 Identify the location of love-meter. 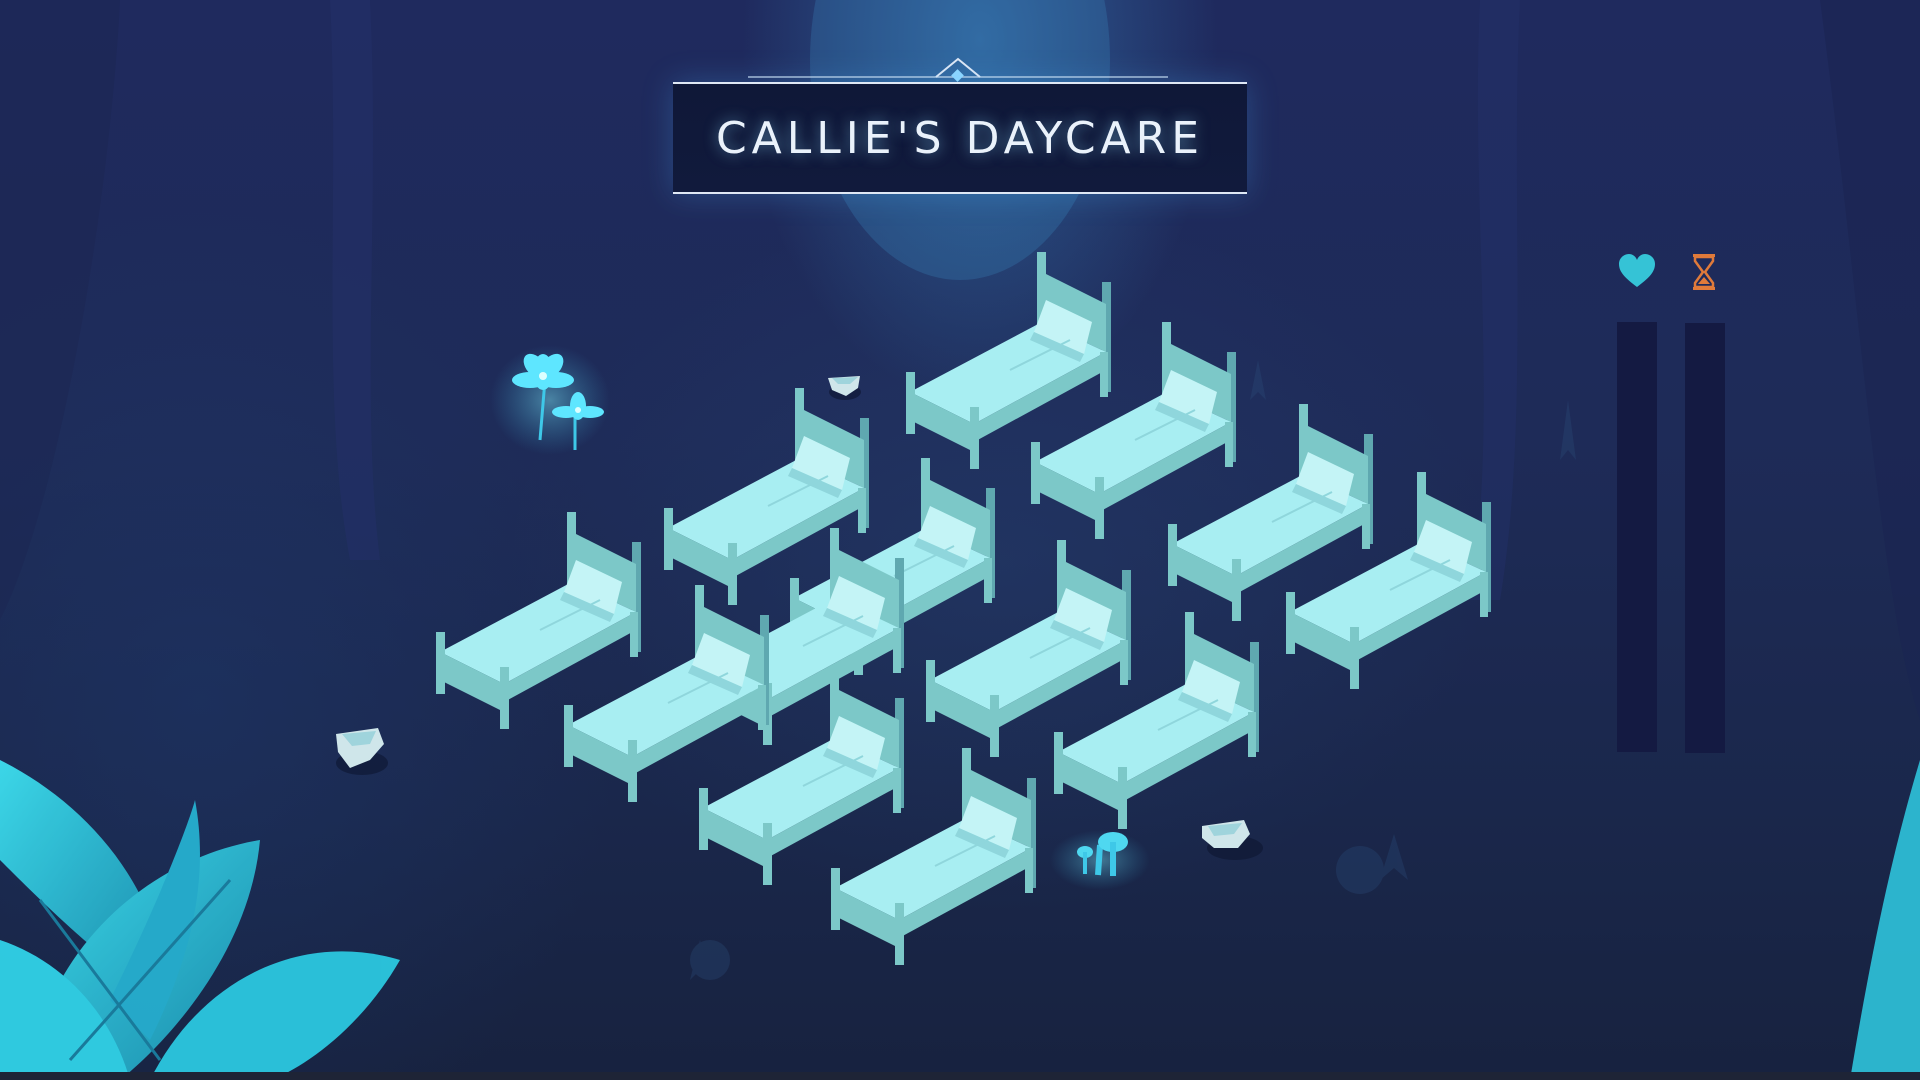
(1637, 537).